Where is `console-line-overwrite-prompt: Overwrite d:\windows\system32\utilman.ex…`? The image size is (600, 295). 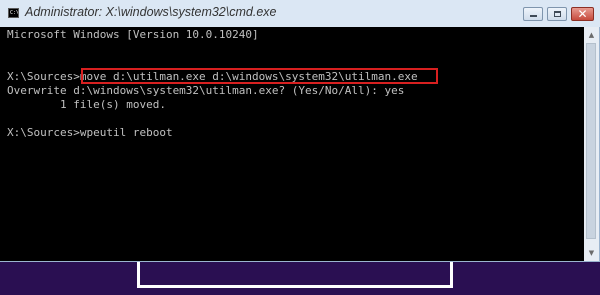
console-line-overwrite-prompt: Overwrite d:\windows\system32\utilman.ex… is located at coordinates (206, 90).